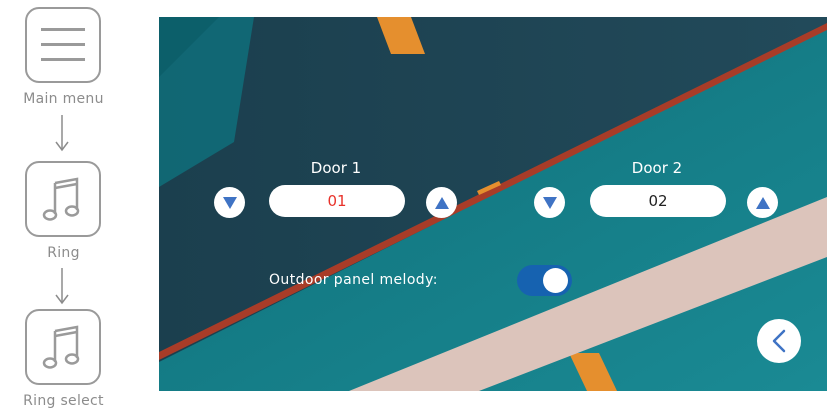  What do you see at coordinates (63, 99) in the screenshot?
I see `main-menu-label: Main menu` at bounding box center [63, 99].